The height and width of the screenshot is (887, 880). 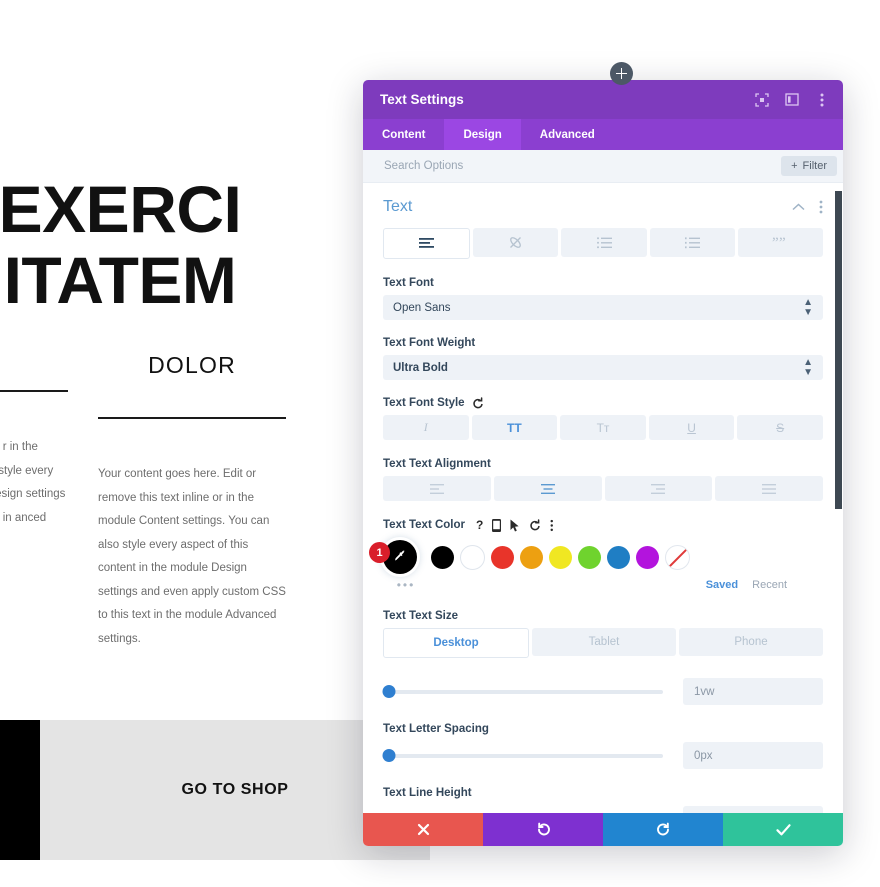 I want to click on blockquote-icon: ” ”, so click(x=780, y=242).